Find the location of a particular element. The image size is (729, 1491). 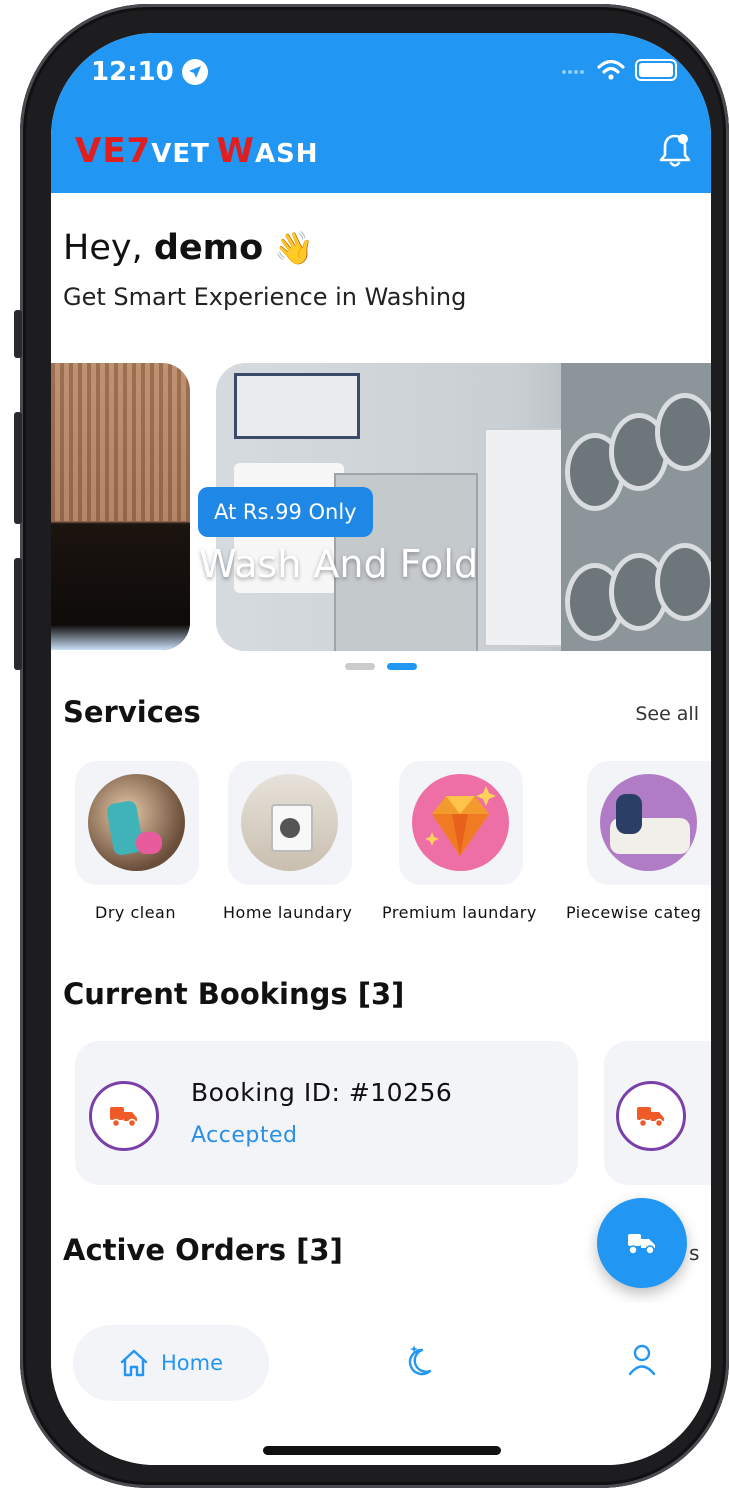

home-laundary-image is located at coordinates (289, 822).